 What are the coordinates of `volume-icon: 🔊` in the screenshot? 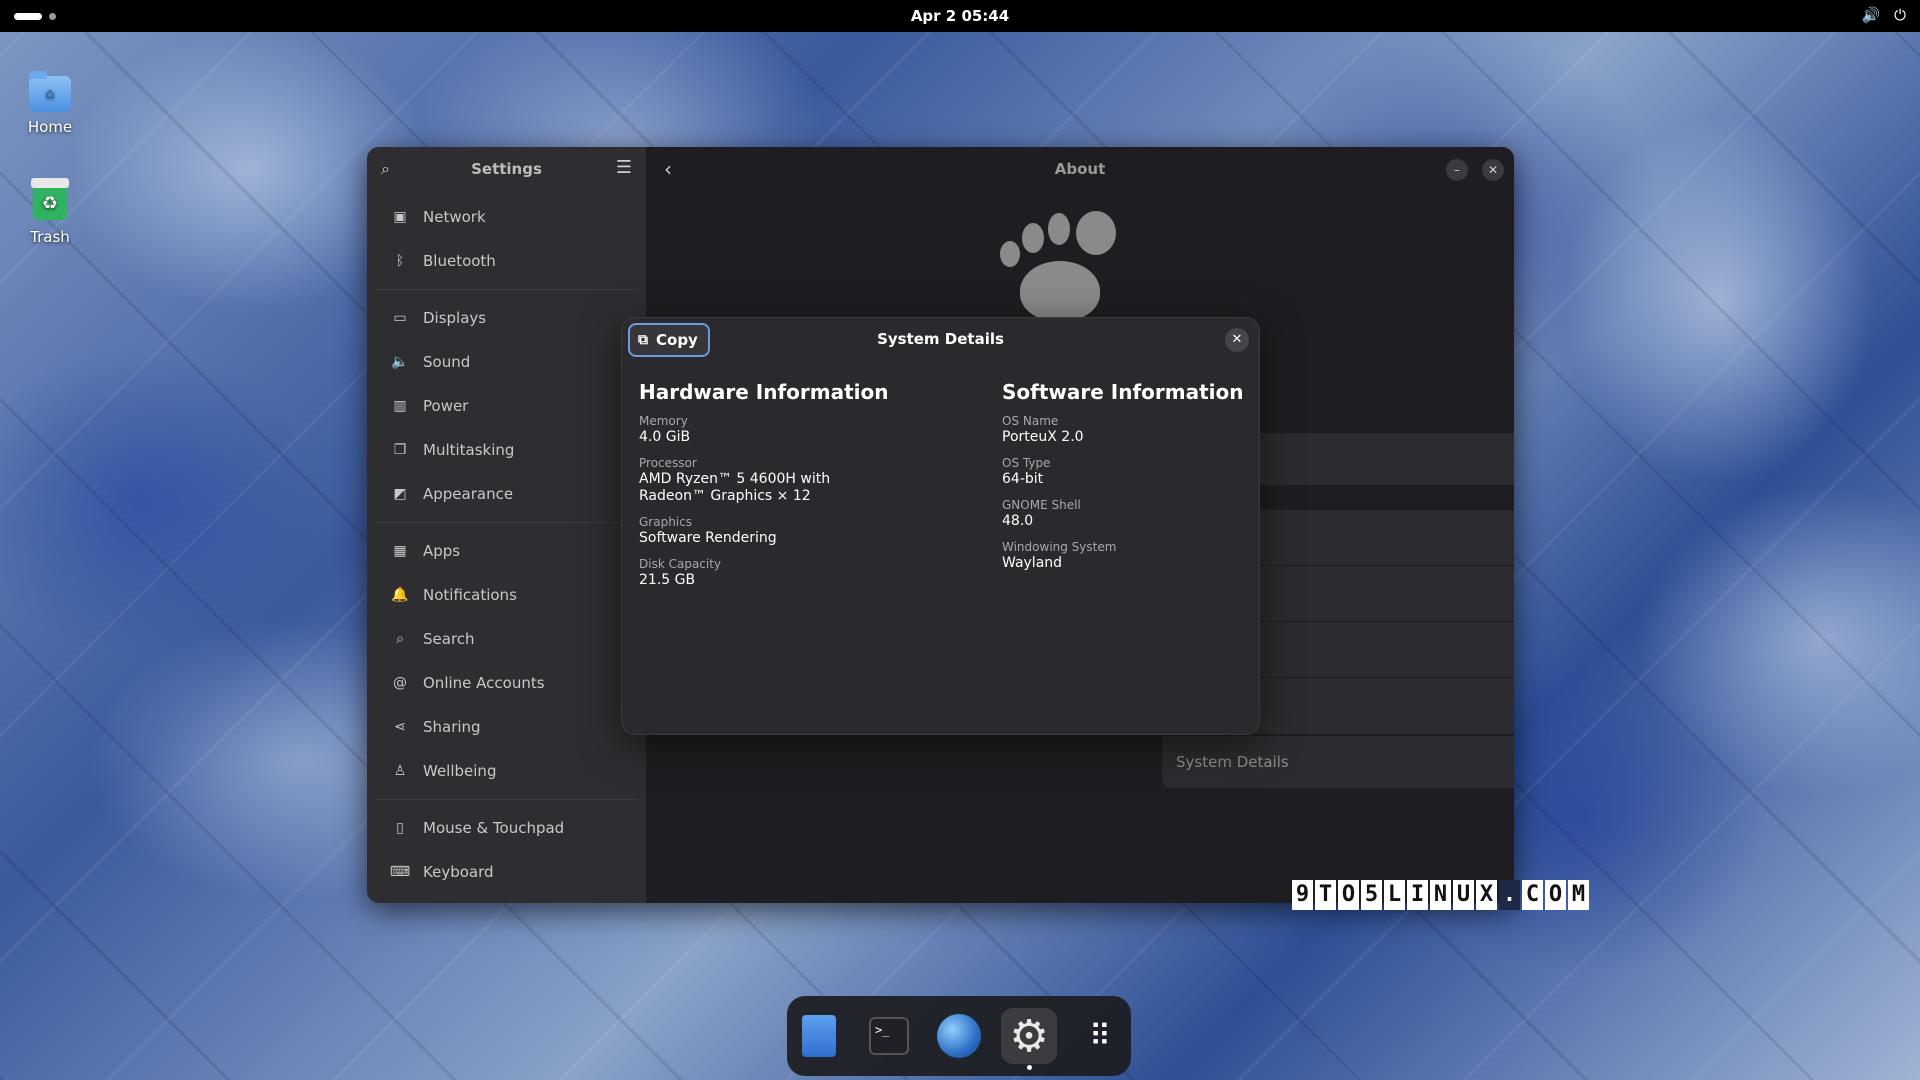 It's located at (1870, 15).